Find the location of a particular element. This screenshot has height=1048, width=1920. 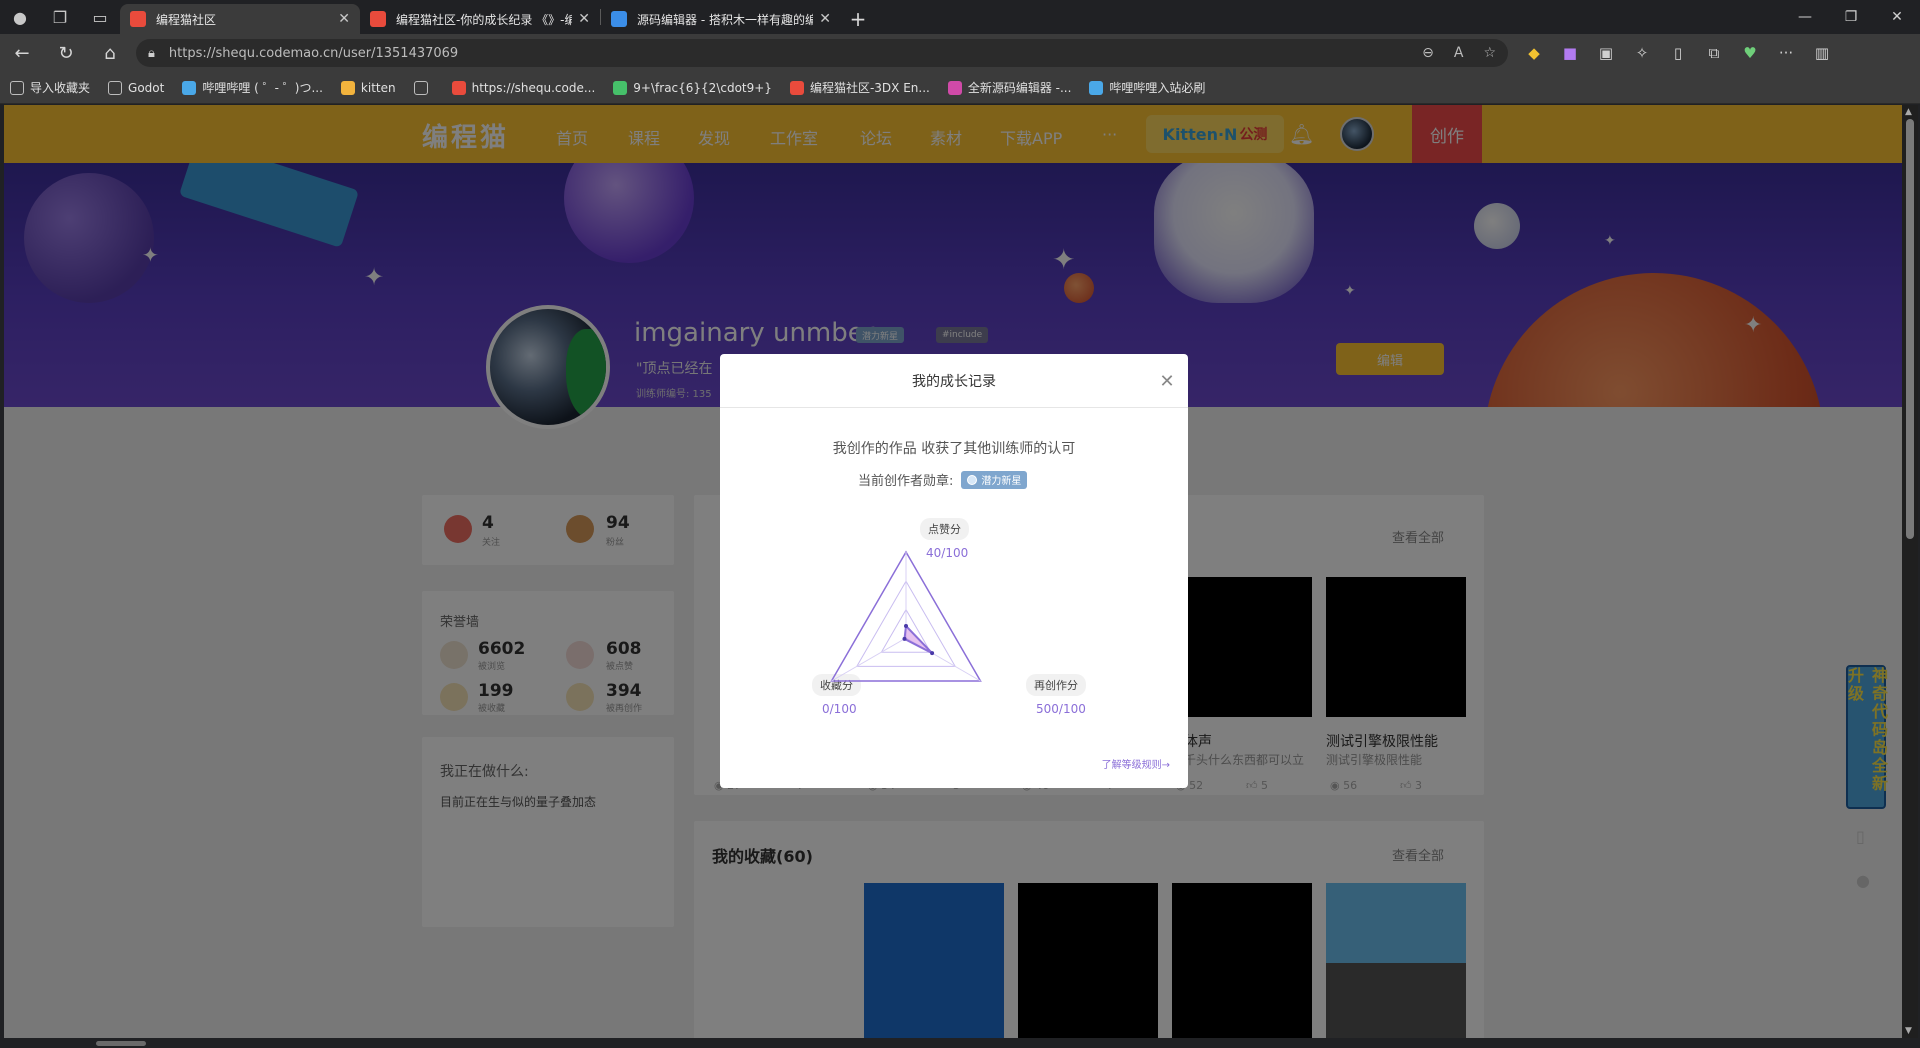

editor-icon is located at coordinates (954, 87).